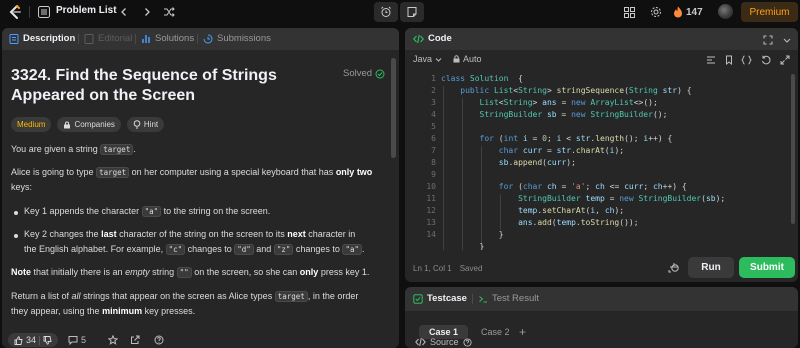 This screenshot has height=348, width=800. Describe the element at coordinates (237, 38) in the screenshot. I see `tab-submissions: Submissions` at that location.